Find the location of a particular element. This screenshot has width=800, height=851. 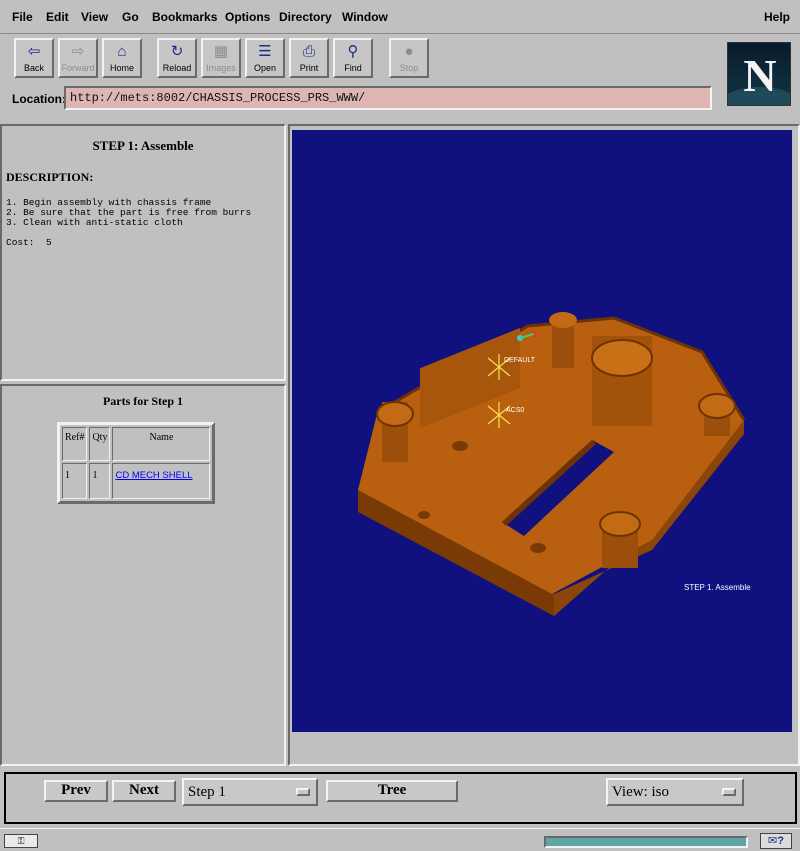

stop-button: ● Stop is located at coordinates (409, 58).